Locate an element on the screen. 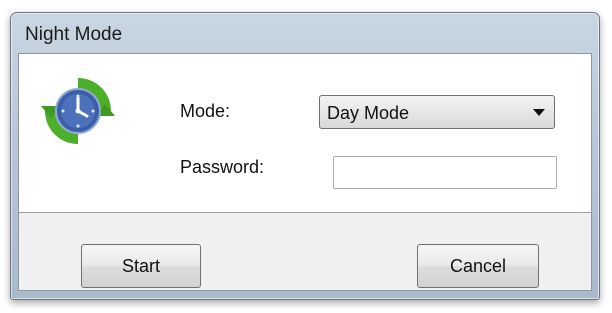 This screenshot has height=313, width=612. clock-refresh-icon is located at coordinates (78, 111).